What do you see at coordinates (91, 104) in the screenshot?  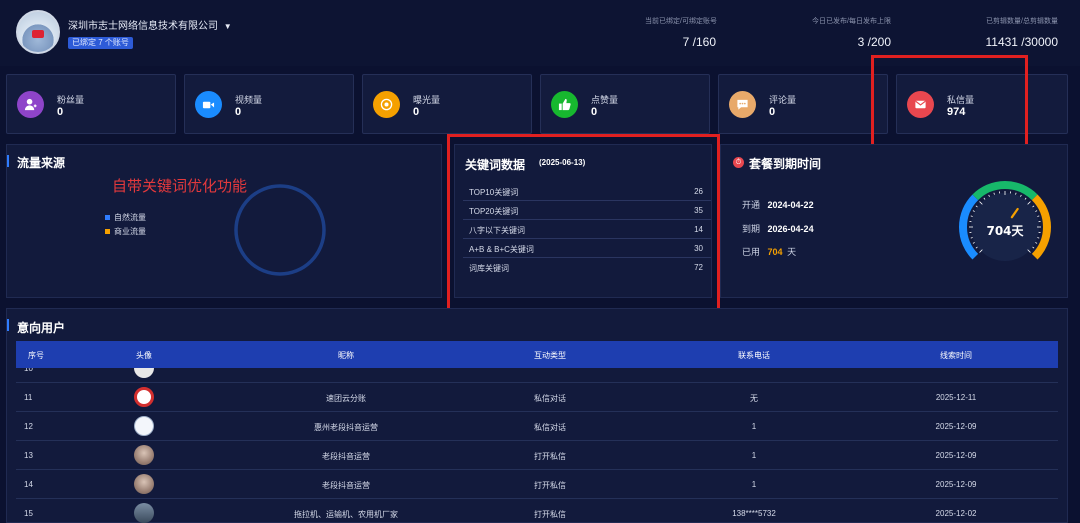 I see `fans-card: 粉丝量 0` at bounding box center [91, 104].